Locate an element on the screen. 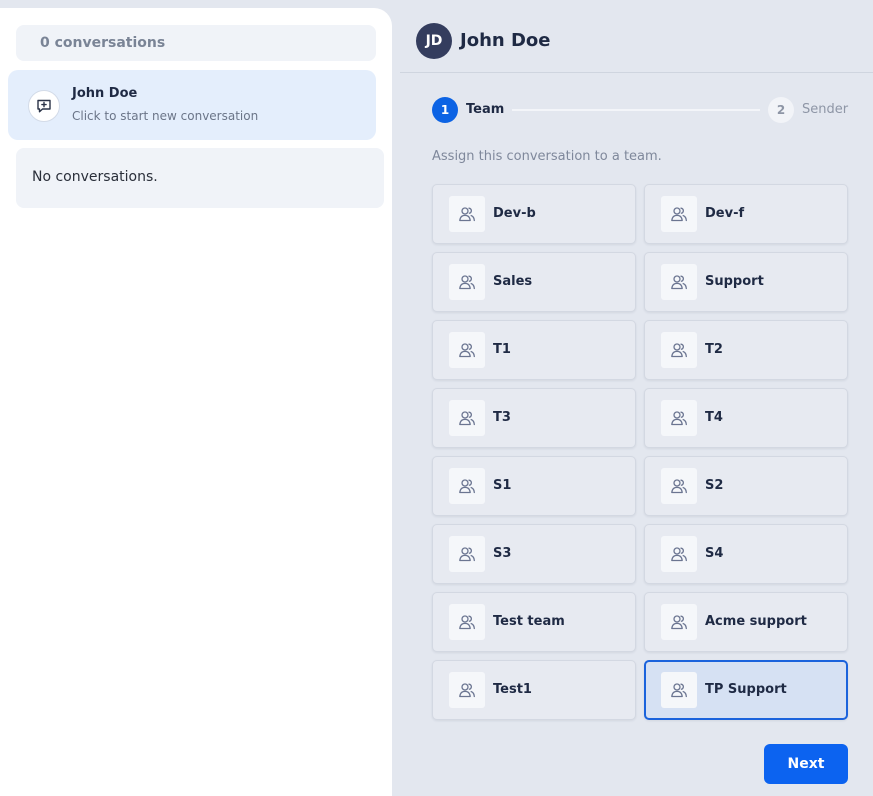 The width and height of the screenshot is (873, 796). team-name: Sales is located at coordinates (513, 281).